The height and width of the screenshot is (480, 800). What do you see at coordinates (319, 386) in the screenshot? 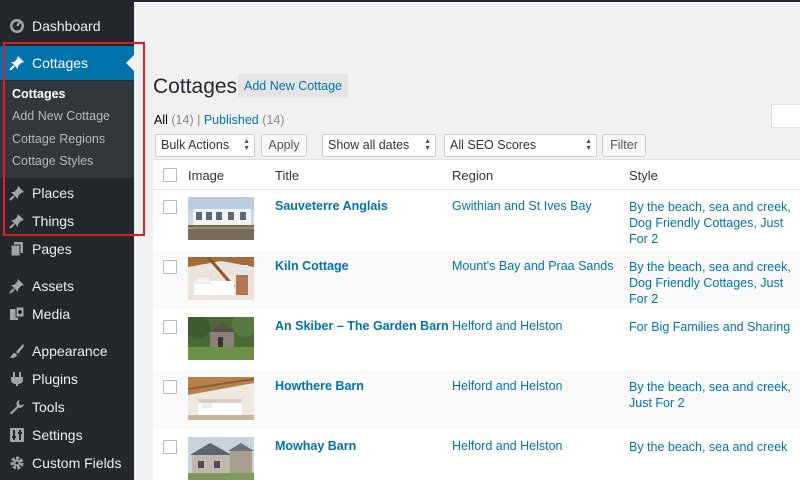
I see `cottage-title-link: Howthere Barn` at bounding box center [319, 386].